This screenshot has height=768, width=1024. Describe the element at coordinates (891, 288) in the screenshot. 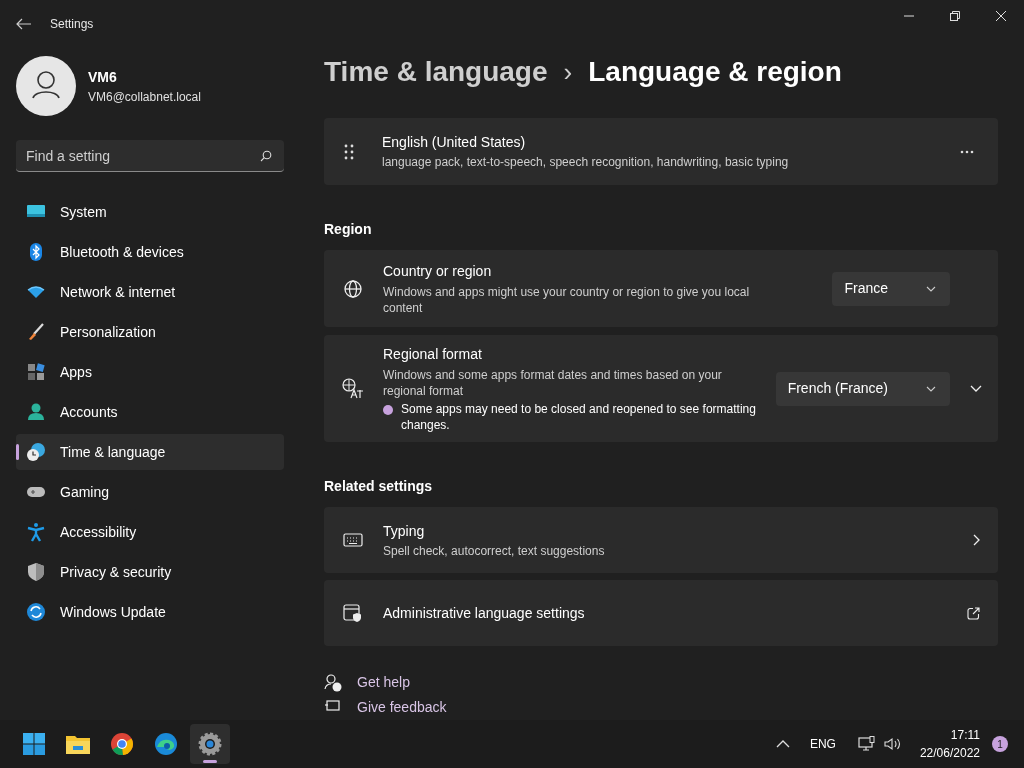

I see `dropdown: France` at that location.